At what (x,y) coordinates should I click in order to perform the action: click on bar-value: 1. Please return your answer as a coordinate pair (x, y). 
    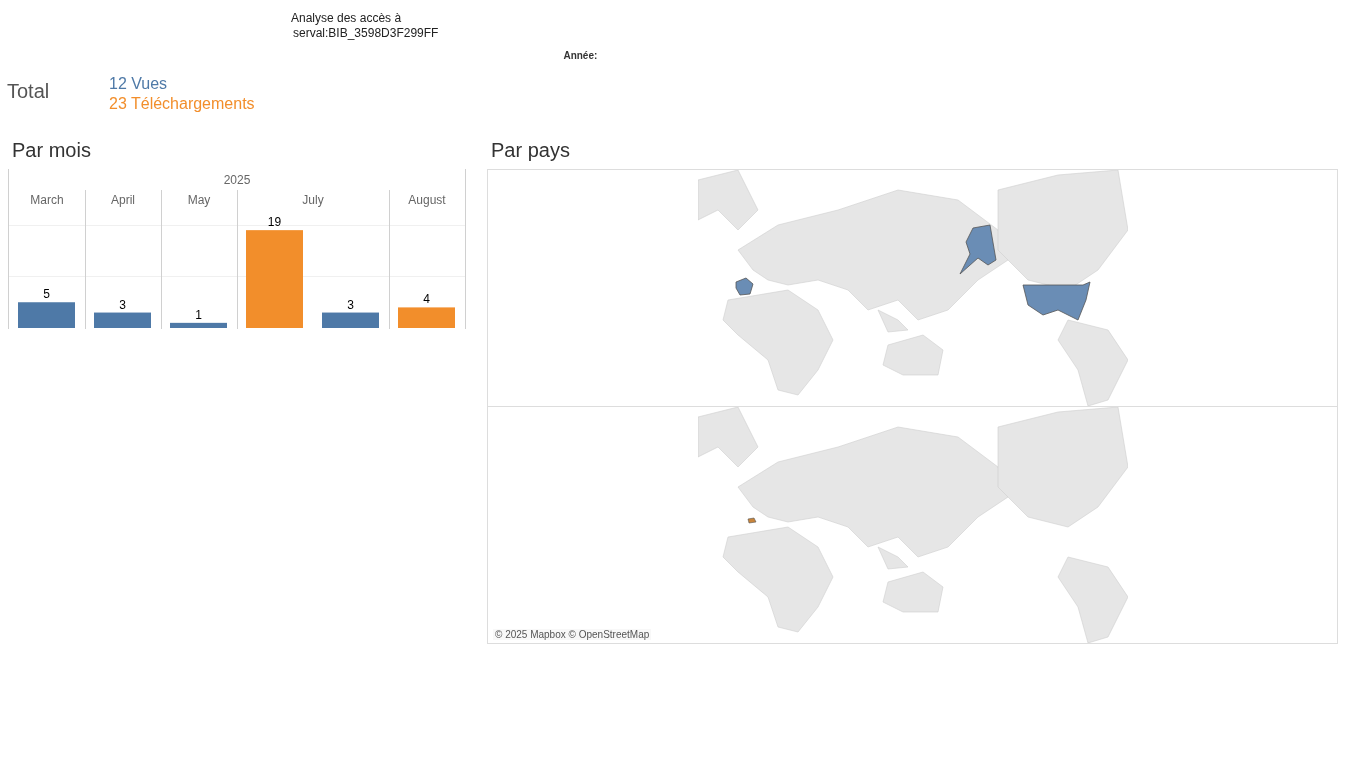
    Looking at the image, I should click on (198, 314).